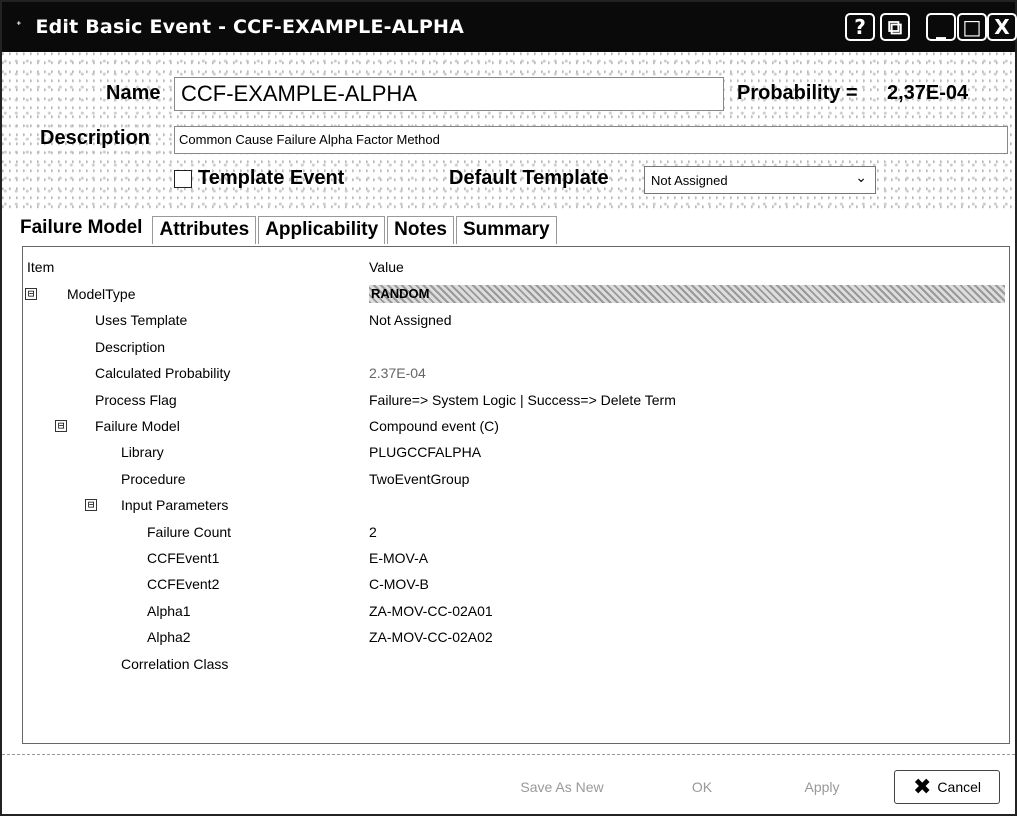 The height and width of the screenshot is (816, 1017). Describe the element at coordinates (399, 584) in the screenshot. I see `tree-item-value: C-MOV-B` at that location.